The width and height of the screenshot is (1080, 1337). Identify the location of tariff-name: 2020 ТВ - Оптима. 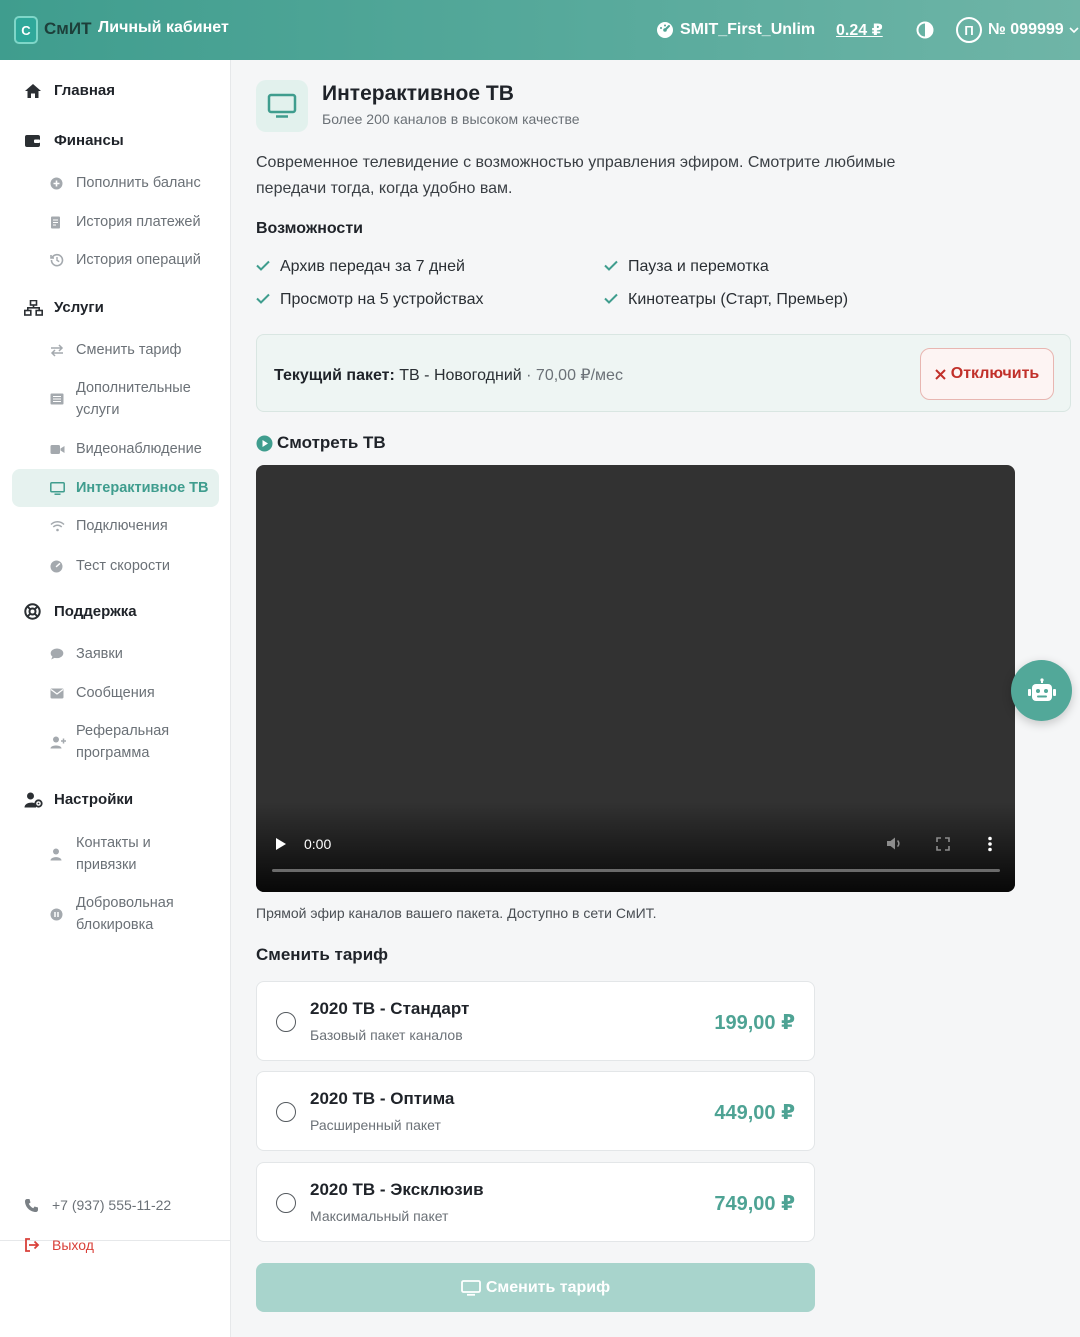
(382, 1098).